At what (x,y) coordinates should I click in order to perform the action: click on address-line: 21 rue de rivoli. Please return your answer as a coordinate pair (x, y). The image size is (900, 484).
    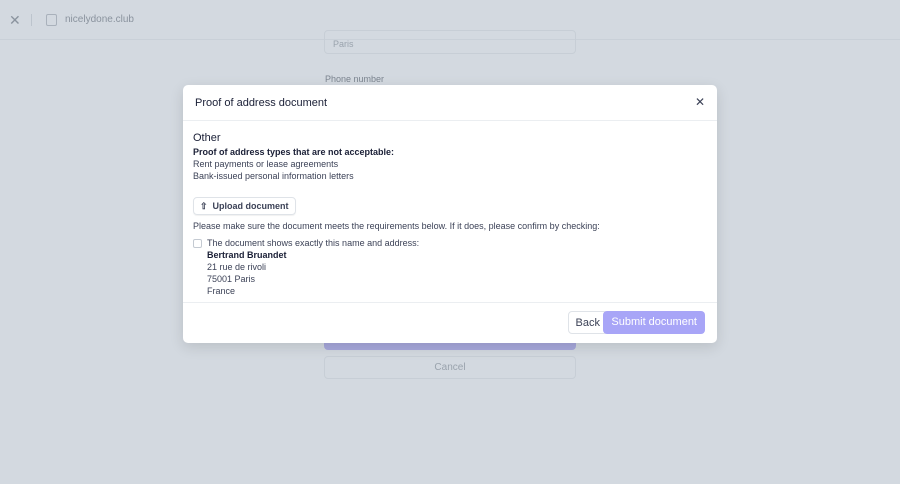
    Looking at the image, I should click on (237, 267).